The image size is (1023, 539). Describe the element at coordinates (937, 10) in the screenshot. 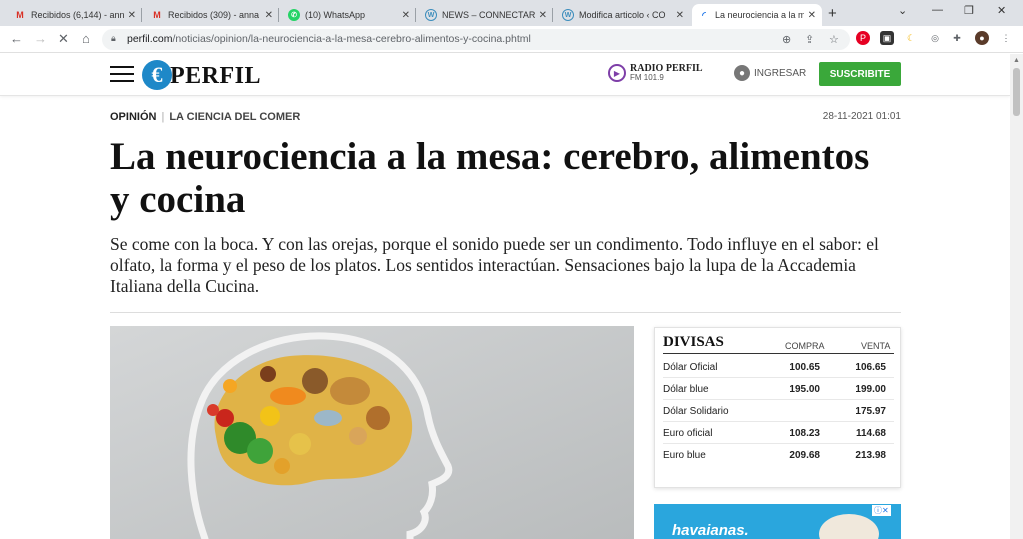

I see `minimize-icon: —` at that location.